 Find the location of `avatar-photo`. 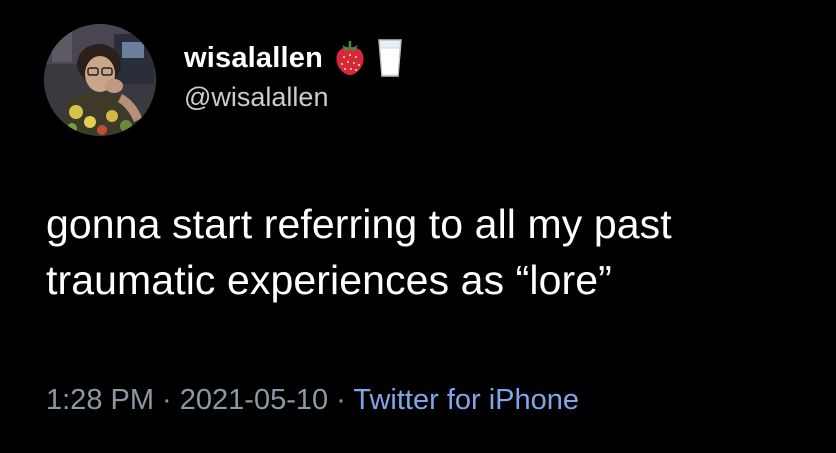

avatar-photo is located at coordinates (100, 80).